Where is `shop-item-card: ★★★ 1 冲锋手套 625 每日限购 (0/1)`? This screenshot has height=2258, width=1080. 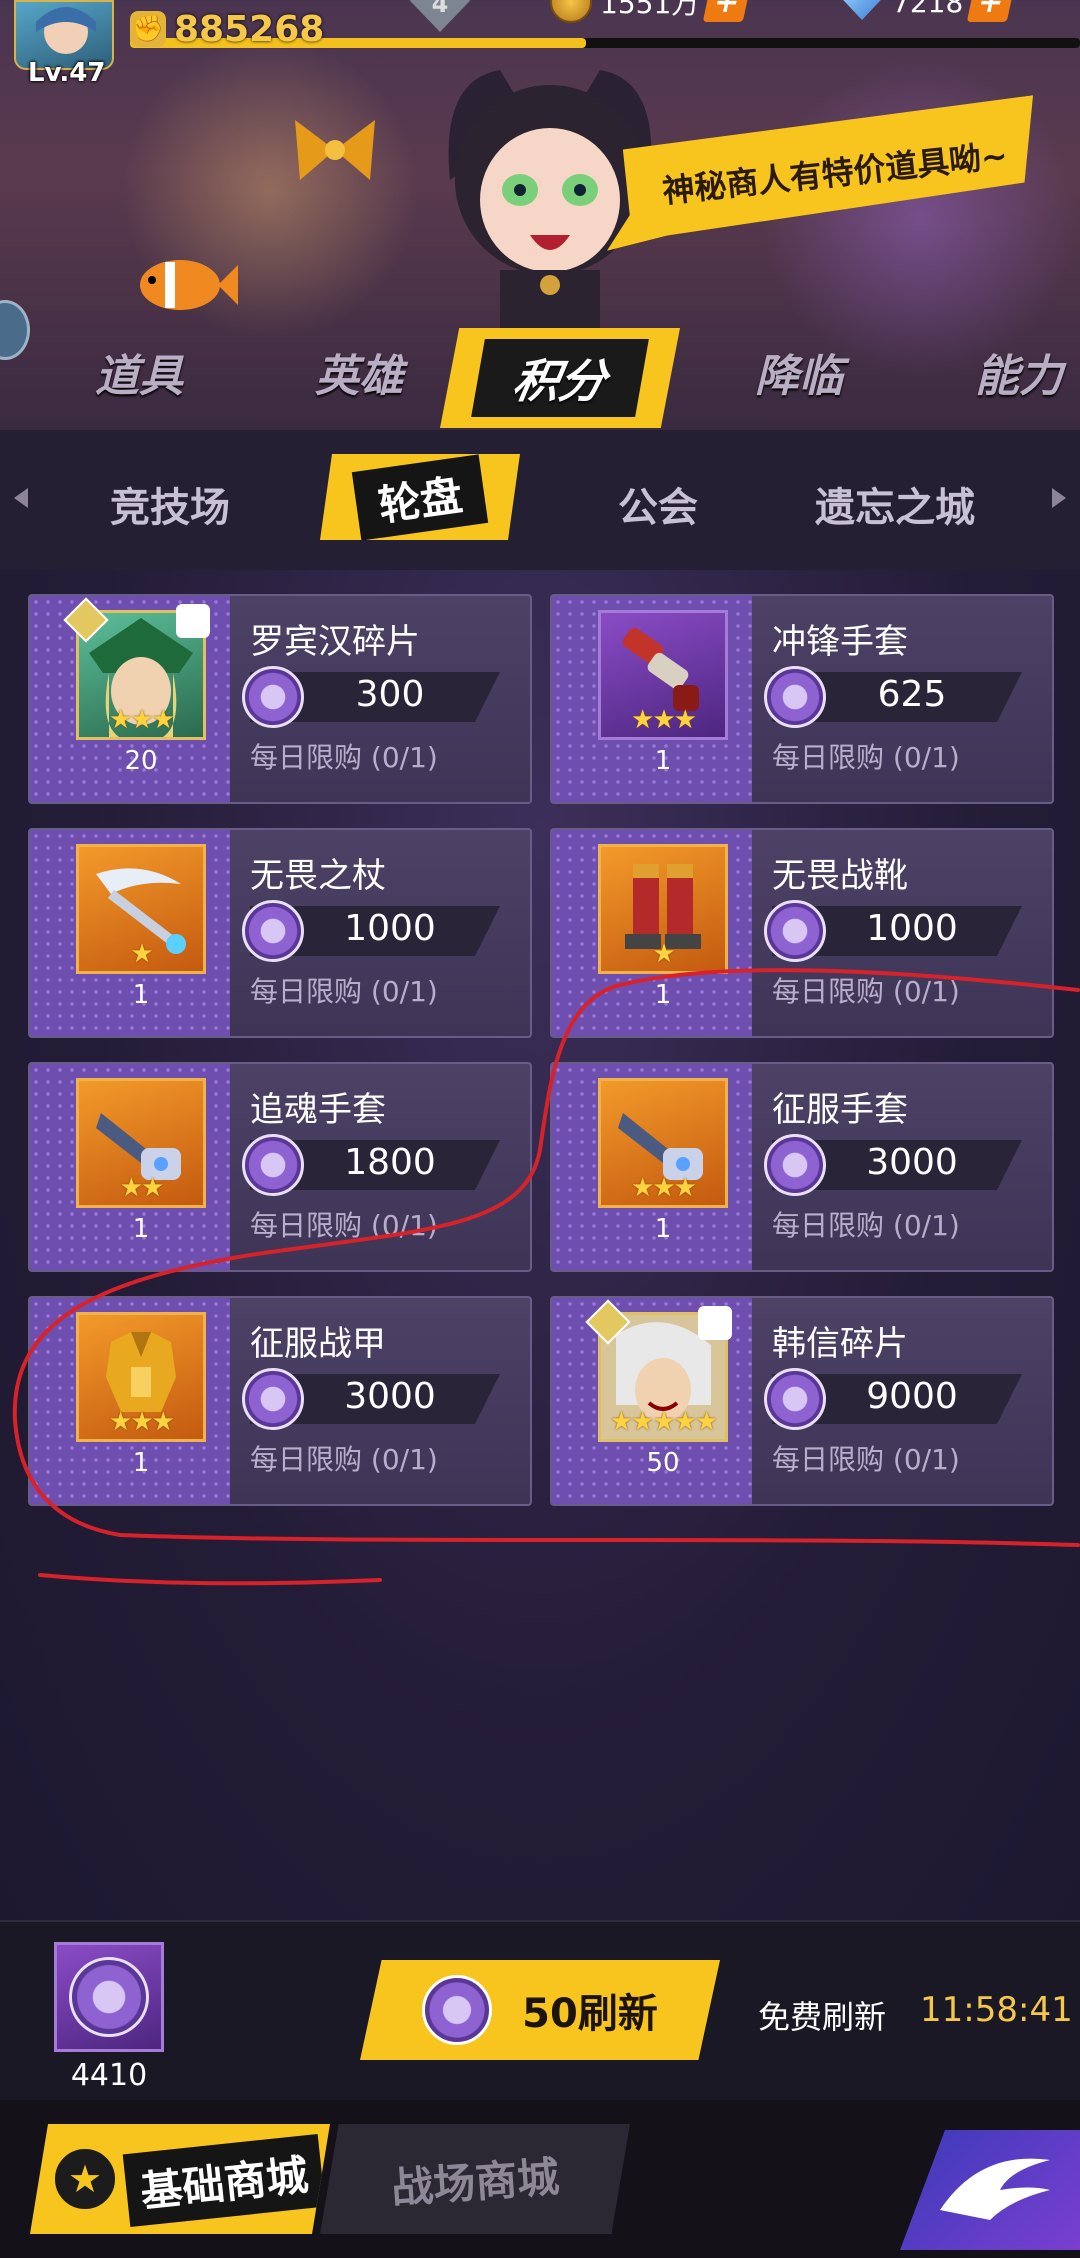
shop-item-card: ★★★ 1 冲锋手套 625 每日限购 (0/1) is located at coordinates (802, 699).